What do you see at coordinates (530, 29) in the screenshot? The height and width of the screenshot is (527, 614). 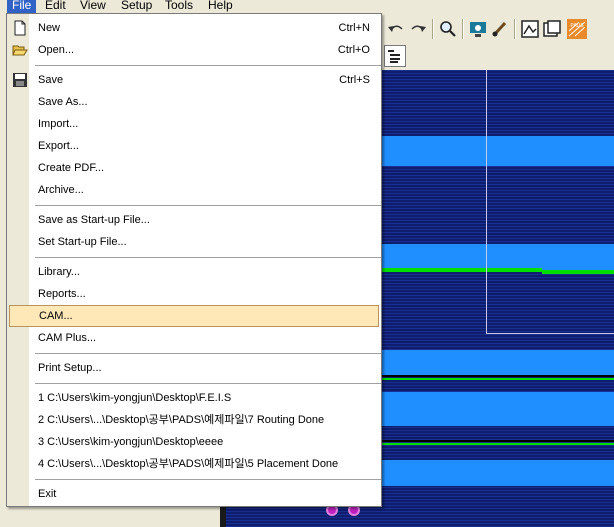 I see `picture-icon` at bounding box center [530, 29].